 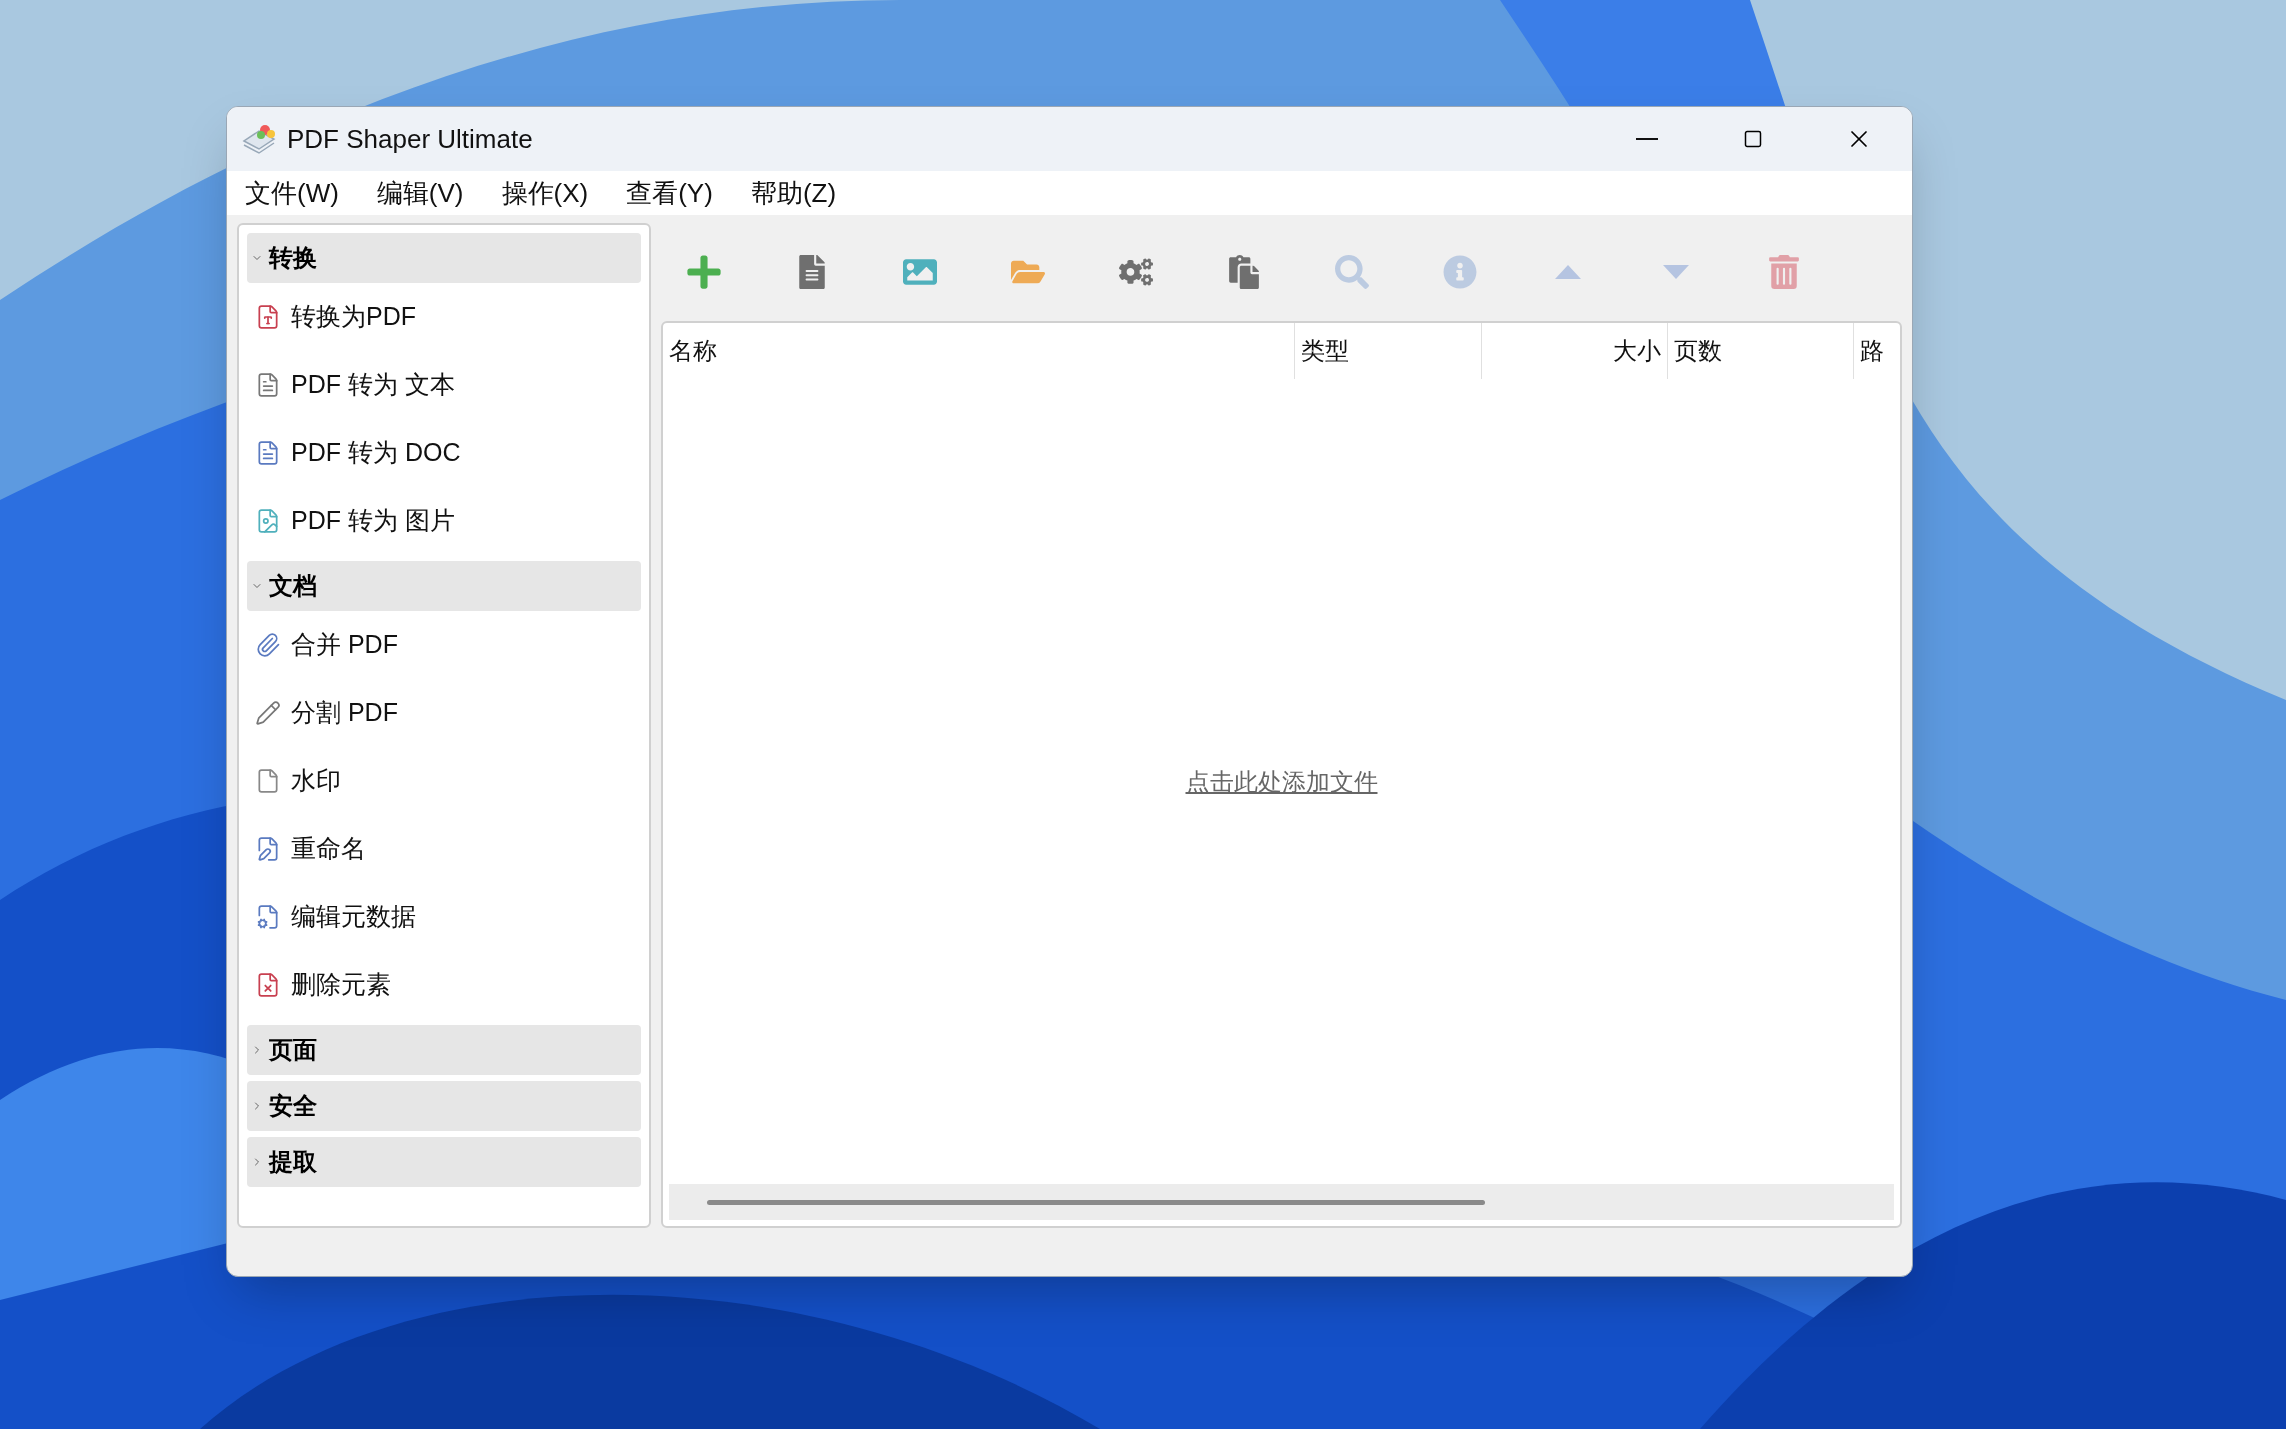 I want to click on maximize-icon, so click(x=1753, y=139).